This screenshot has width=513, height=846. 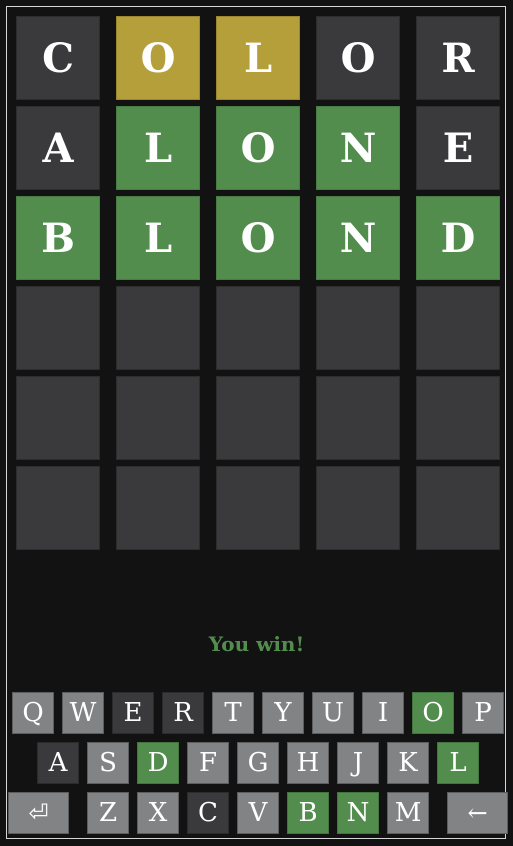 What do you see at coordinates (208, 763) in the screenshot?
I see `key-f: F` at bounding box center [208, 763].